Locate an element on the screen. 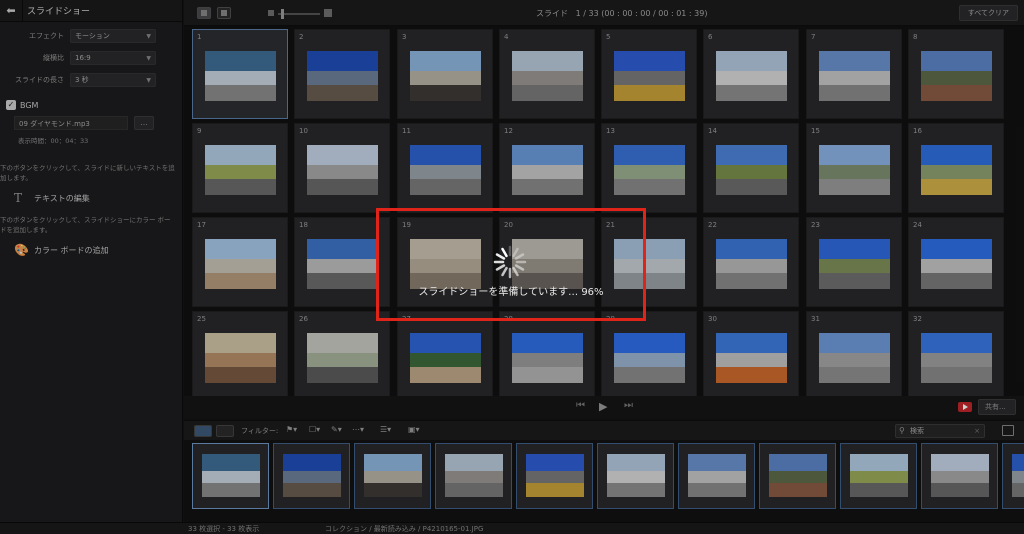  slide-tile: 29 is located at coordinates (649, 353).